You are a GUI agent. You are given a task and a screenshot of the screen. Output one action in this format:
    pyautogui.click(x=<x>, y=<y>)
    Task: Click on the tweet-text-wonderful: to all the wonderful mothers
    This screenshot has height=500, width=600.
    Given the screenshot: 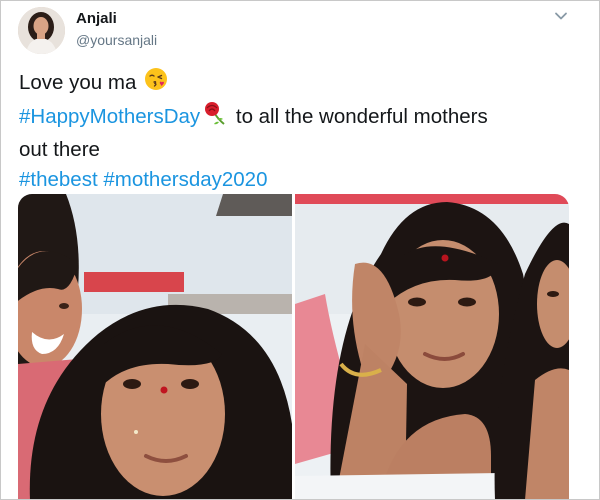 What is the action you would take?
    pyautogui.click(x=359, y=116)
    